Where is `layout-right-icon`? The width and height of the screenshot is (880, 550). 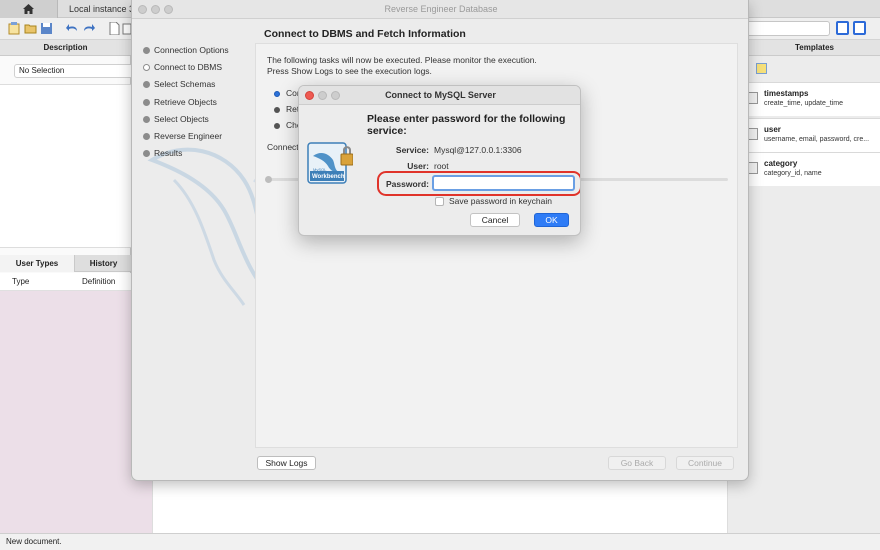 layout-right-icon is located at coordinates (859, 28).